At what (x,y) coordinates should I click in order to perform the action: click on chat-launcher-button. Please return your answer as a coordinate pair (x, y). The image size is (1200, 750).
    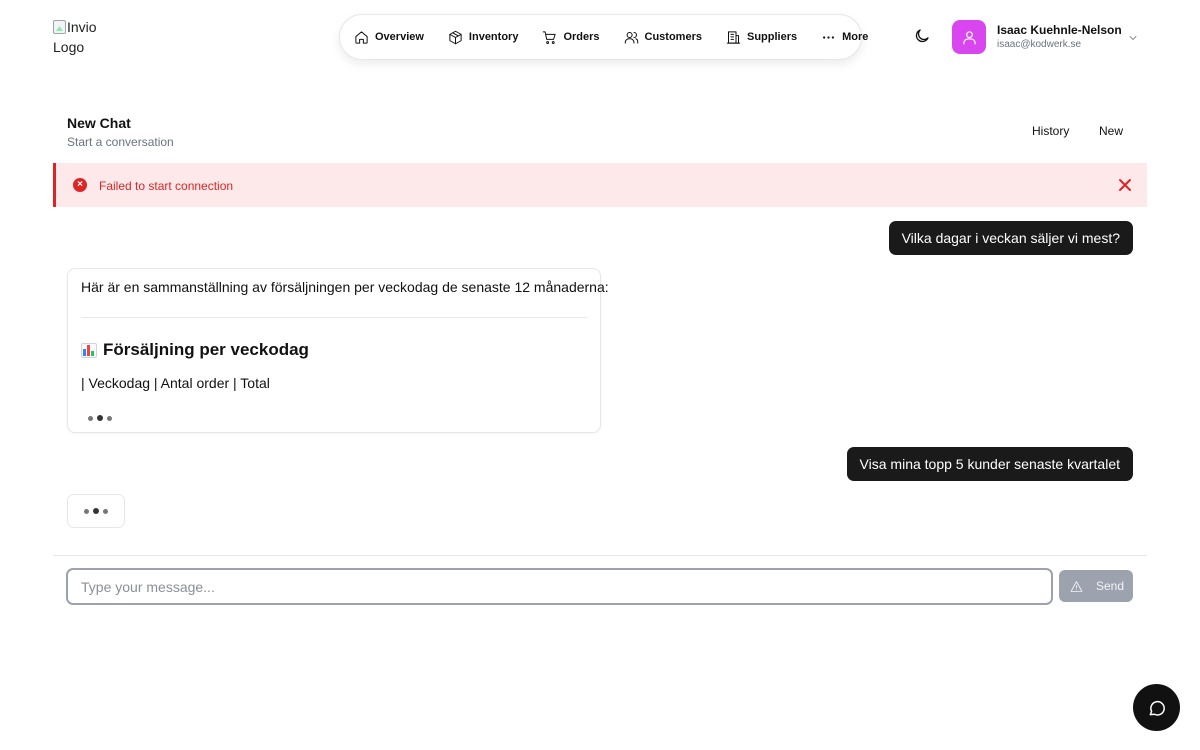
    Looking at the image, I should click on (1156, 707).